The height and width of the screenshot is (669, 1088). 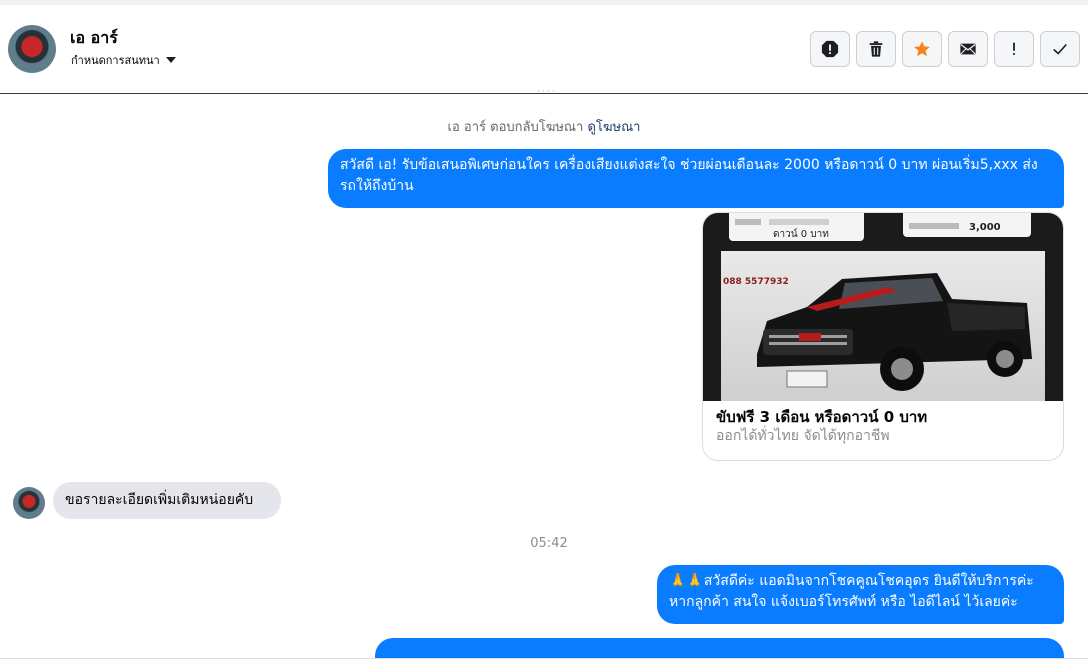 I want to click on report-button, so click(x=830, y=49).